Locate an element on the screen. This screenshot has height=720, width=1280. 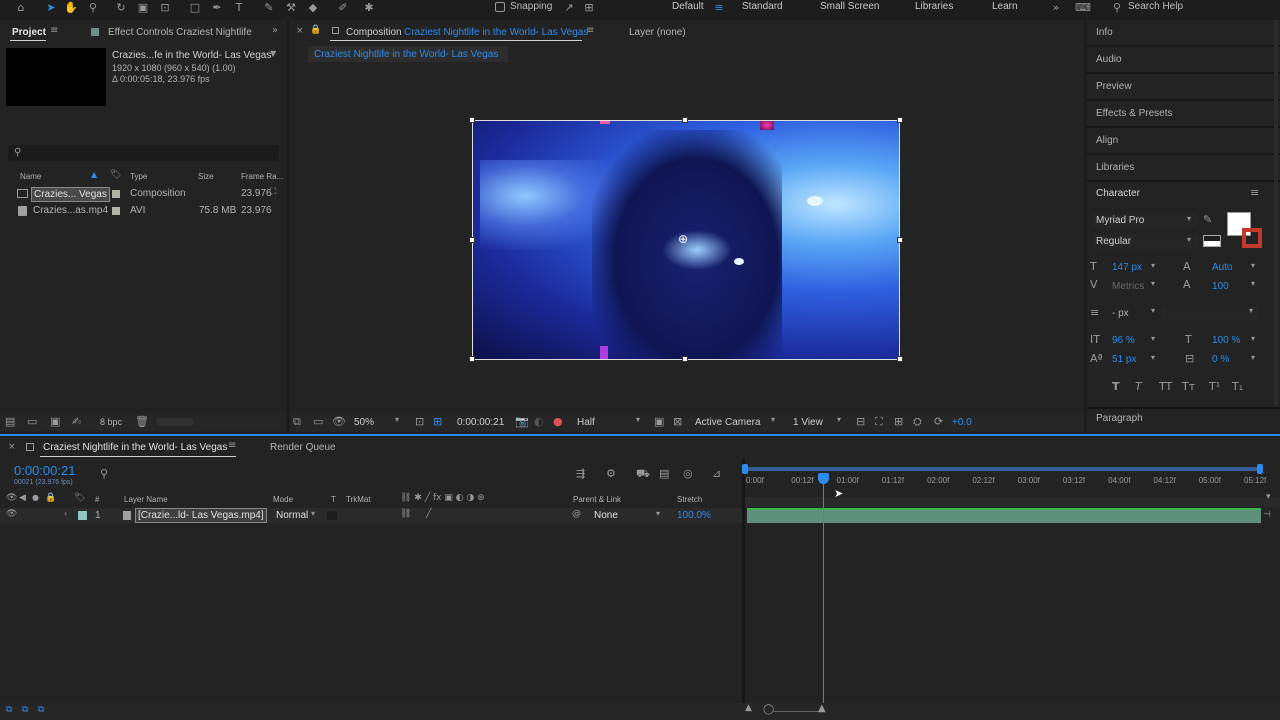
panel-menu-icon: ≡ is located at coordinates (590, 30).